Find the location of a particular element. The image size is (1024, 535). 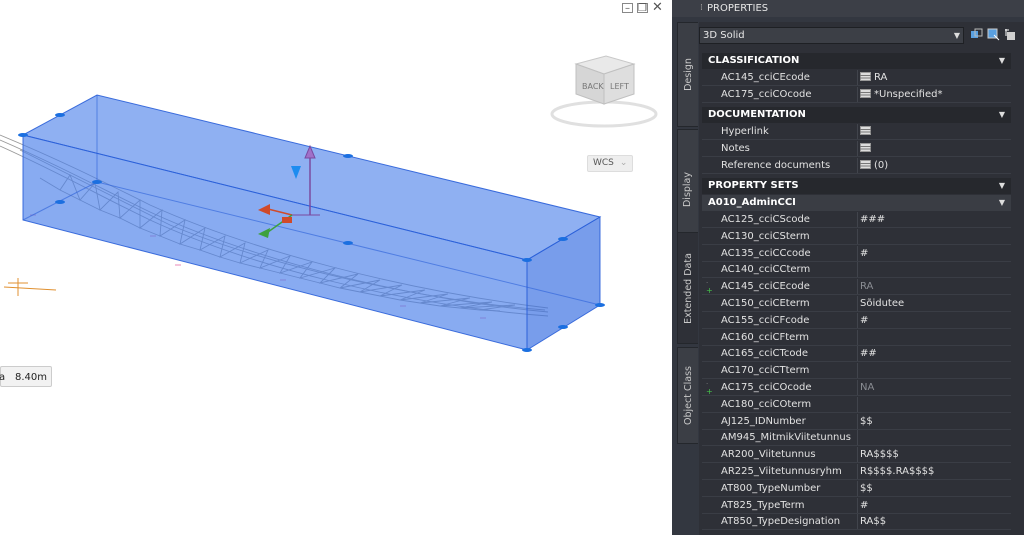

property-value: NA is located at coordinates (867, 388).